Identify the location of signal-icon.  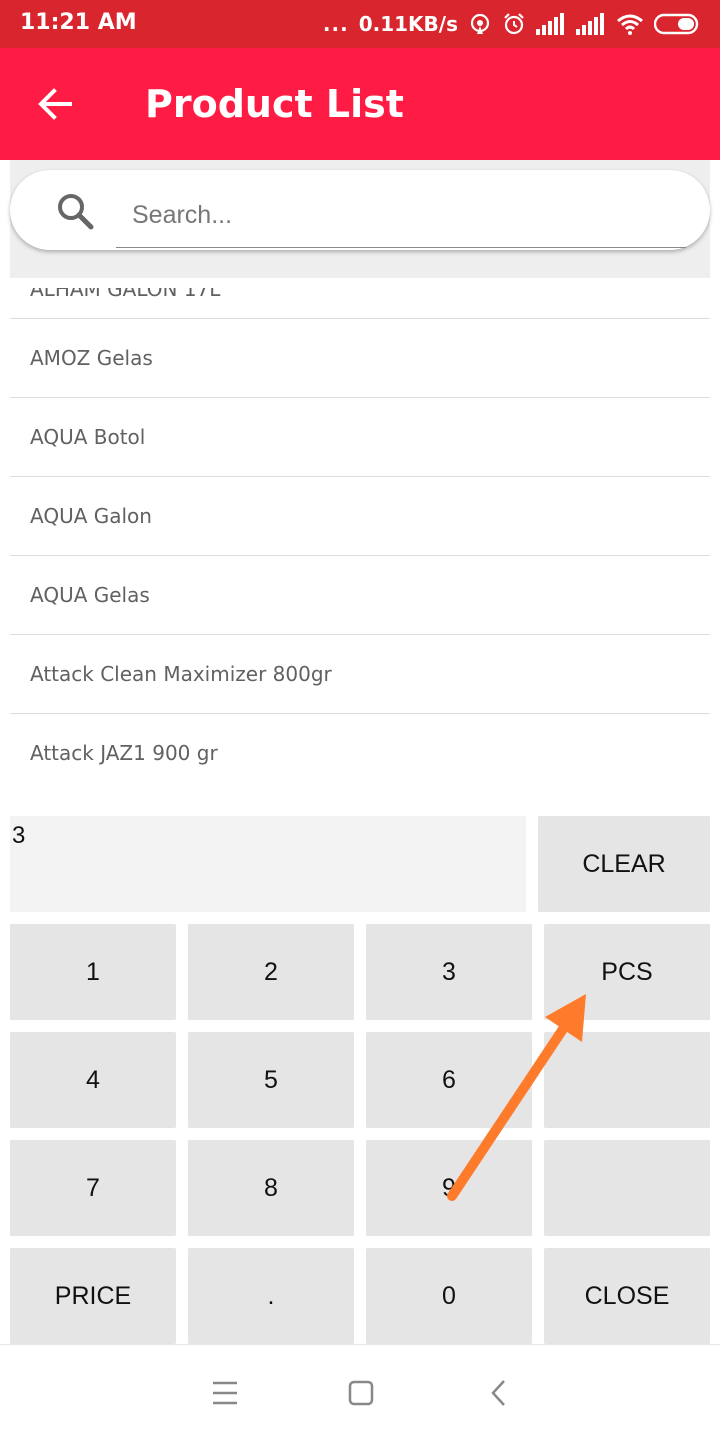
(550, 24).